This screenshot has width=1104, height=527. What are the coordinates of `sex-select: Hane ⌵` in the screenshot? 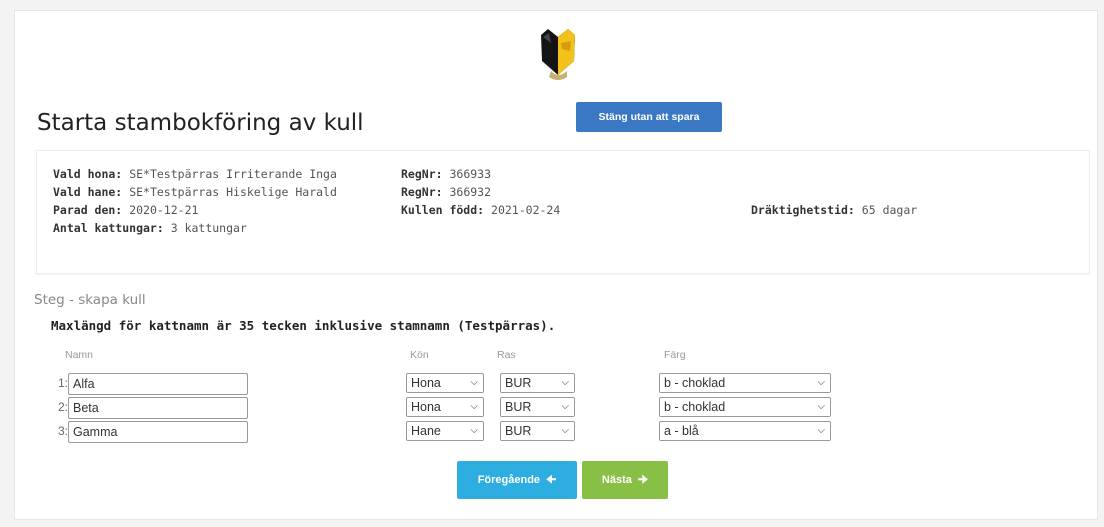 It's located at (445, 431).